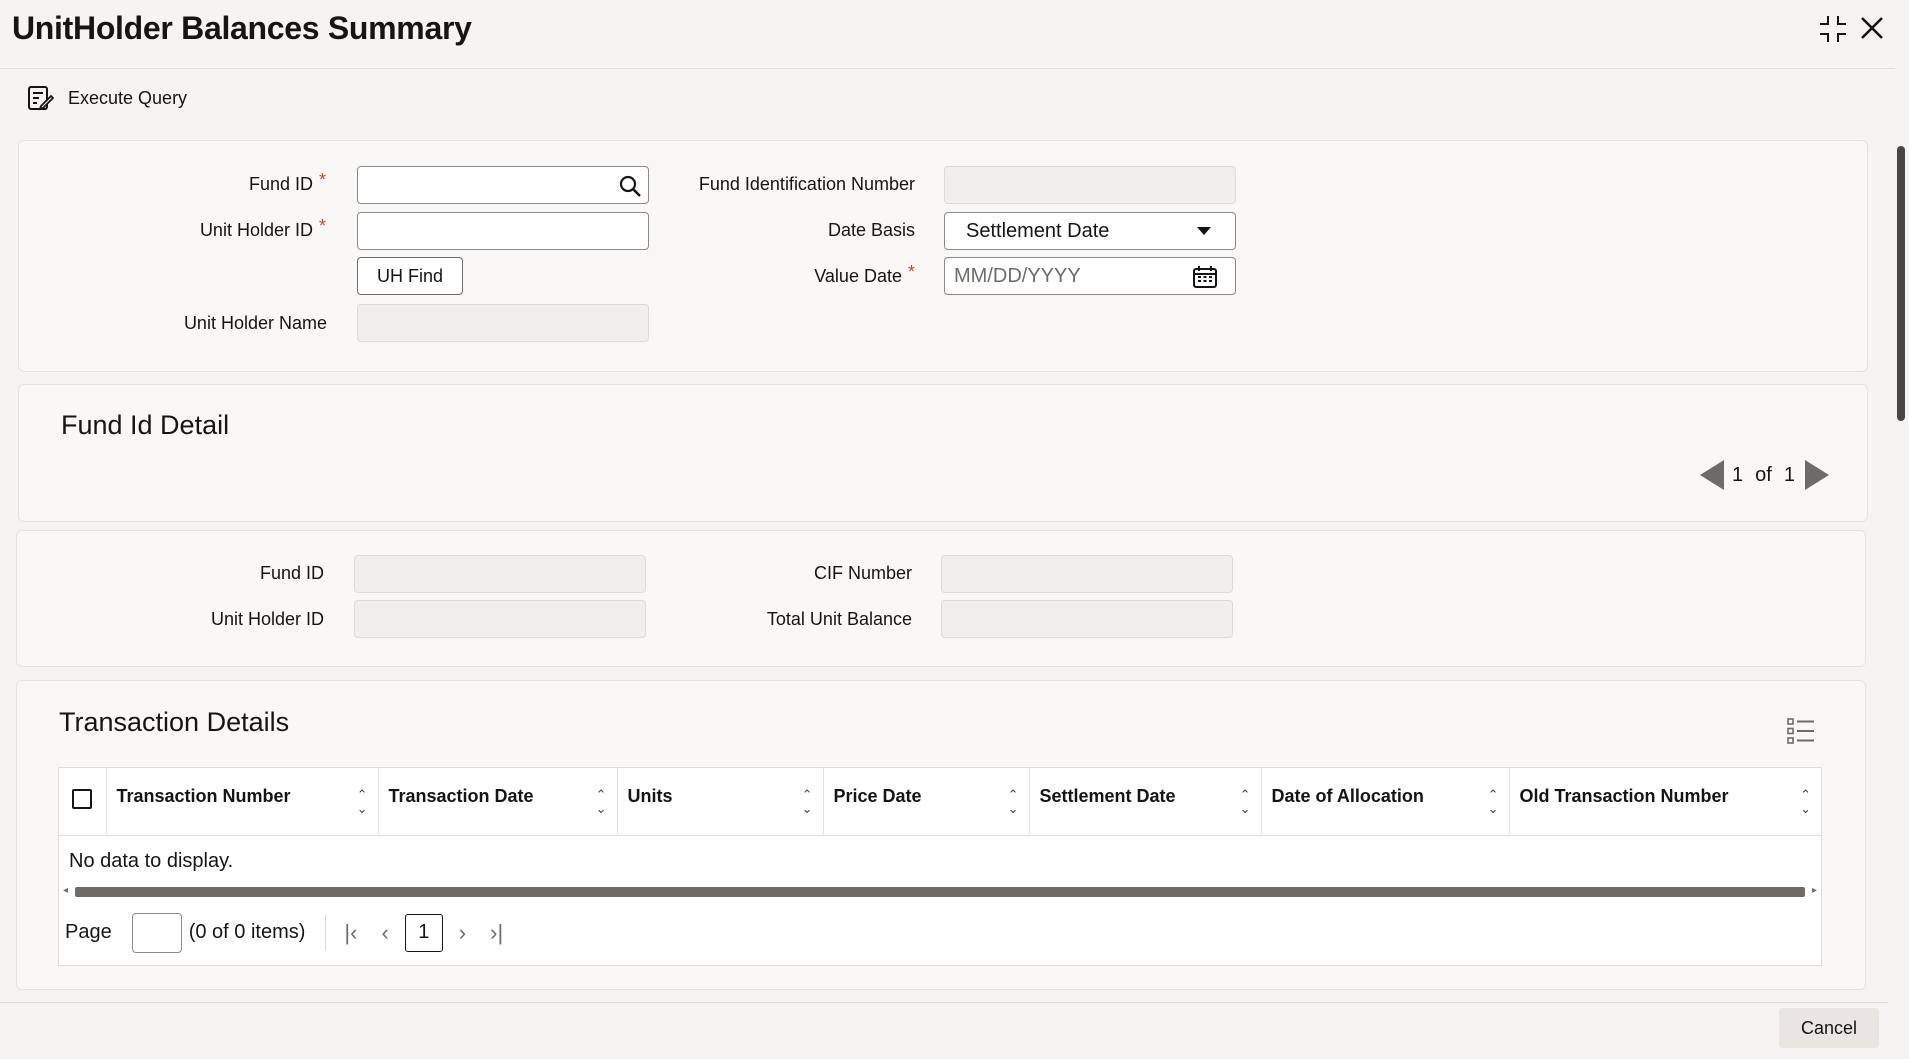 The height and width of the screenshot is (1059, 1909). What do you see at coordinates (291, 573) in the screenshot?
I see `detail-fund-id-label: Fund ID` at bounding box center [291, 573].